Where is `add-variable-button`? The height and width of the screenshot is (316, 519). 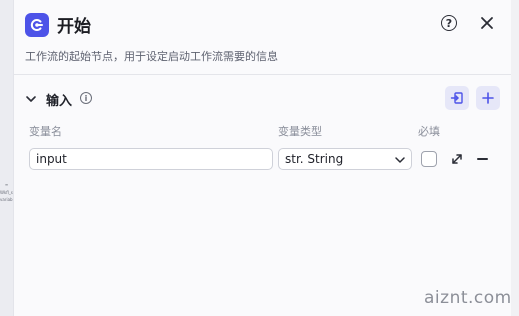 add-variable-button is located at coordinates (488, 98).